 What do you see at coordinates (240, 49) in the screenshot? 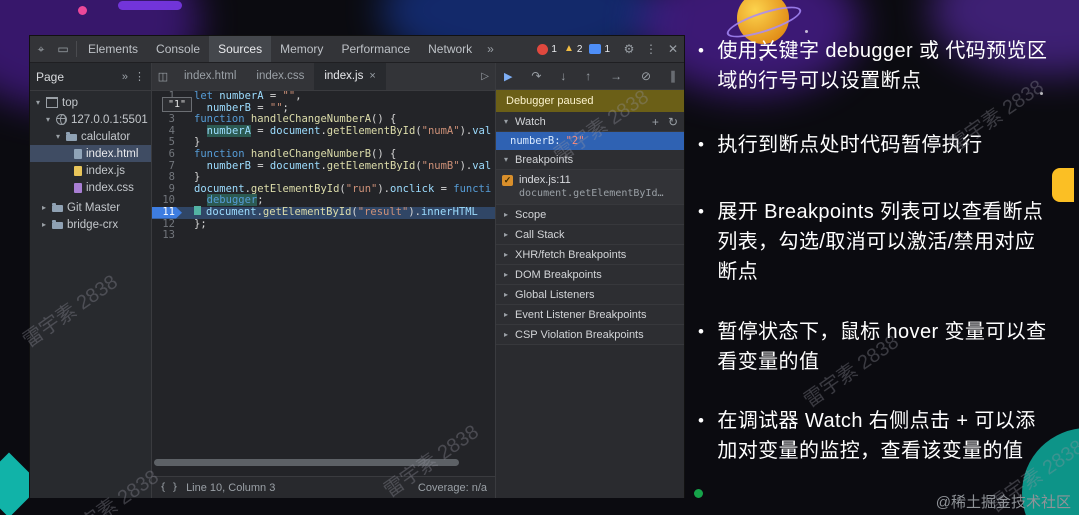
I see `tab-sources: Sources` at bounding box center [240, 49].